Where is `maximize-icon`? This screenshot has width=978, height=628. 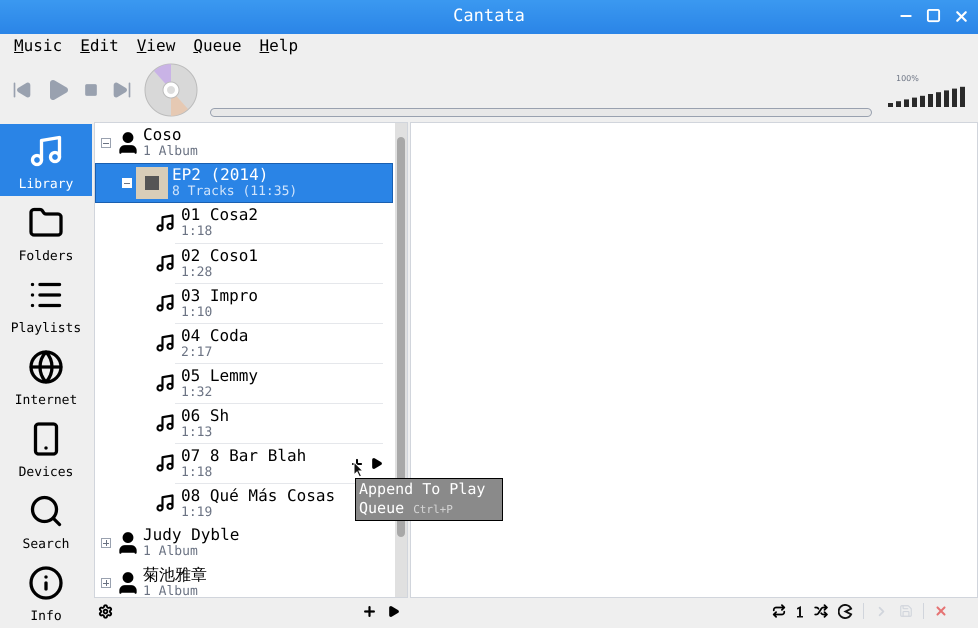 maximize-icon is located at coordinates (933, 15).